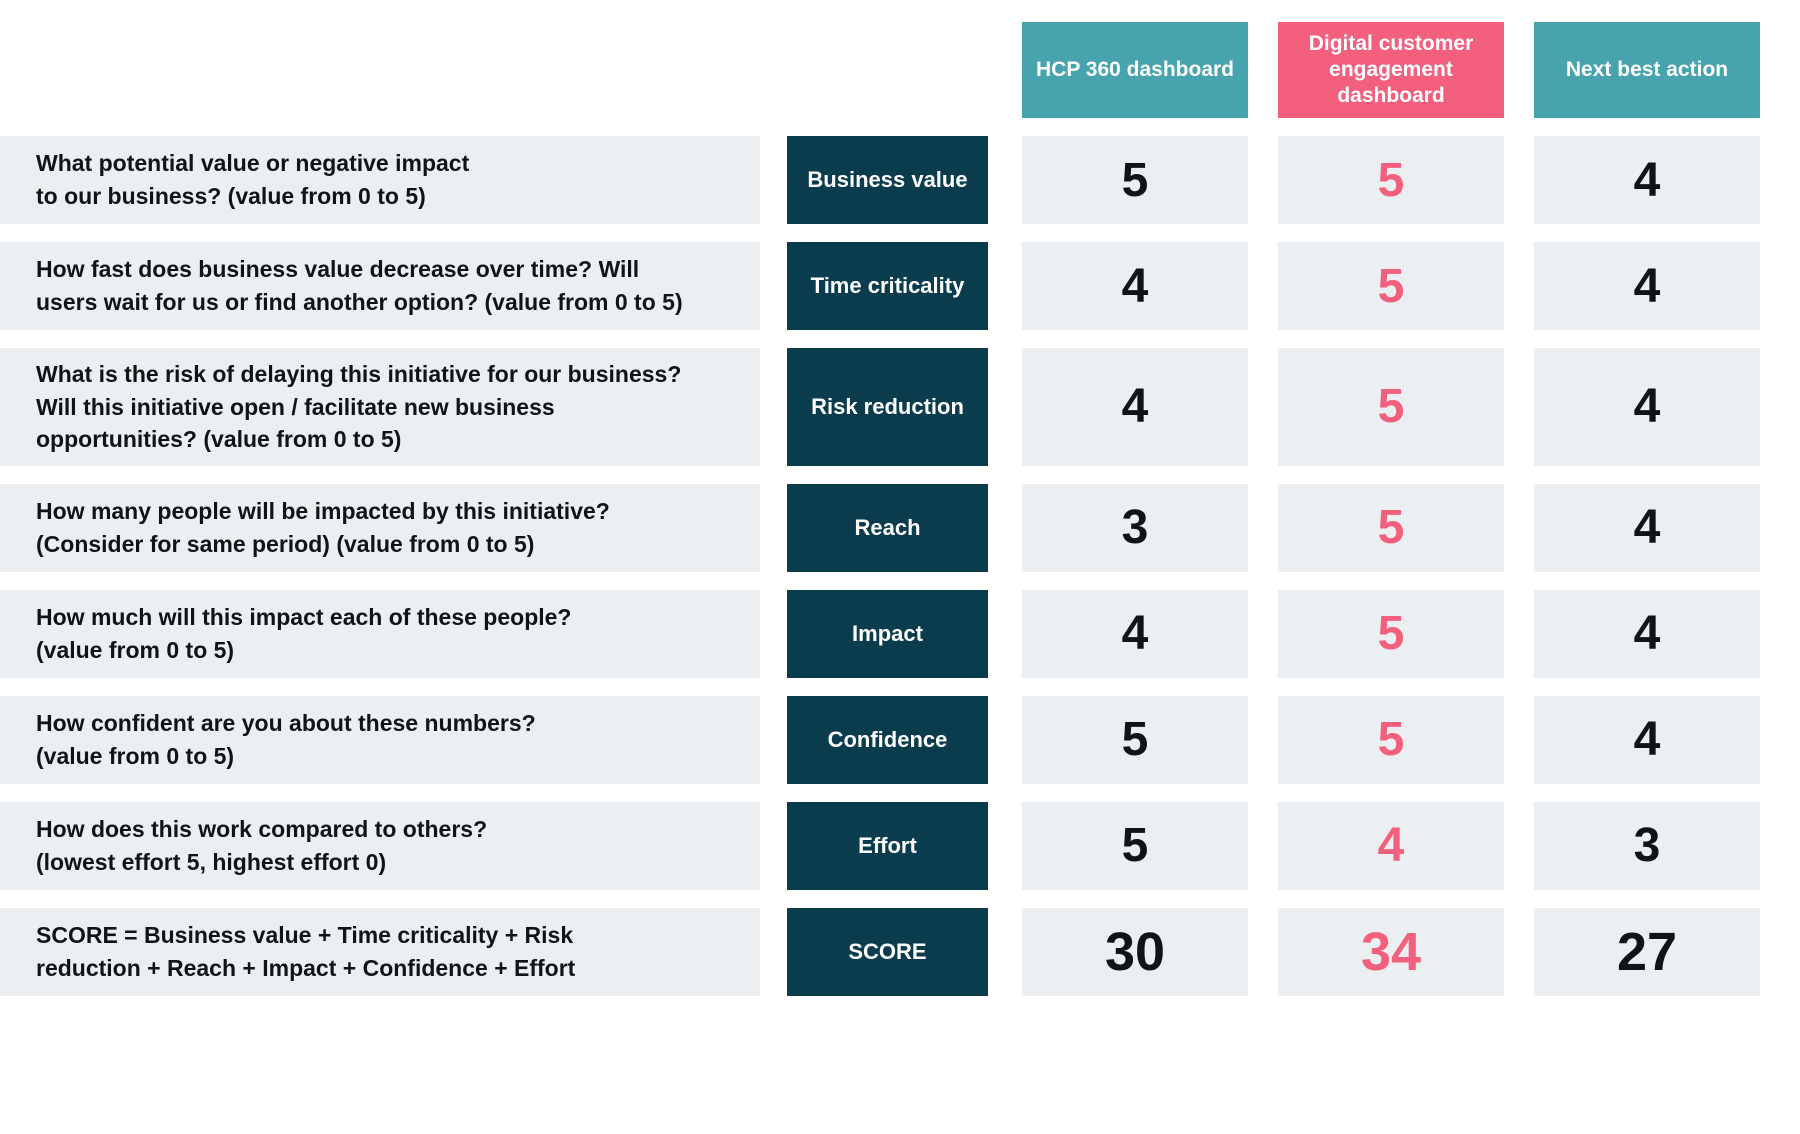  I want to click on criterion-label-risk-reduction: Risk reduction, so click(887, 407).